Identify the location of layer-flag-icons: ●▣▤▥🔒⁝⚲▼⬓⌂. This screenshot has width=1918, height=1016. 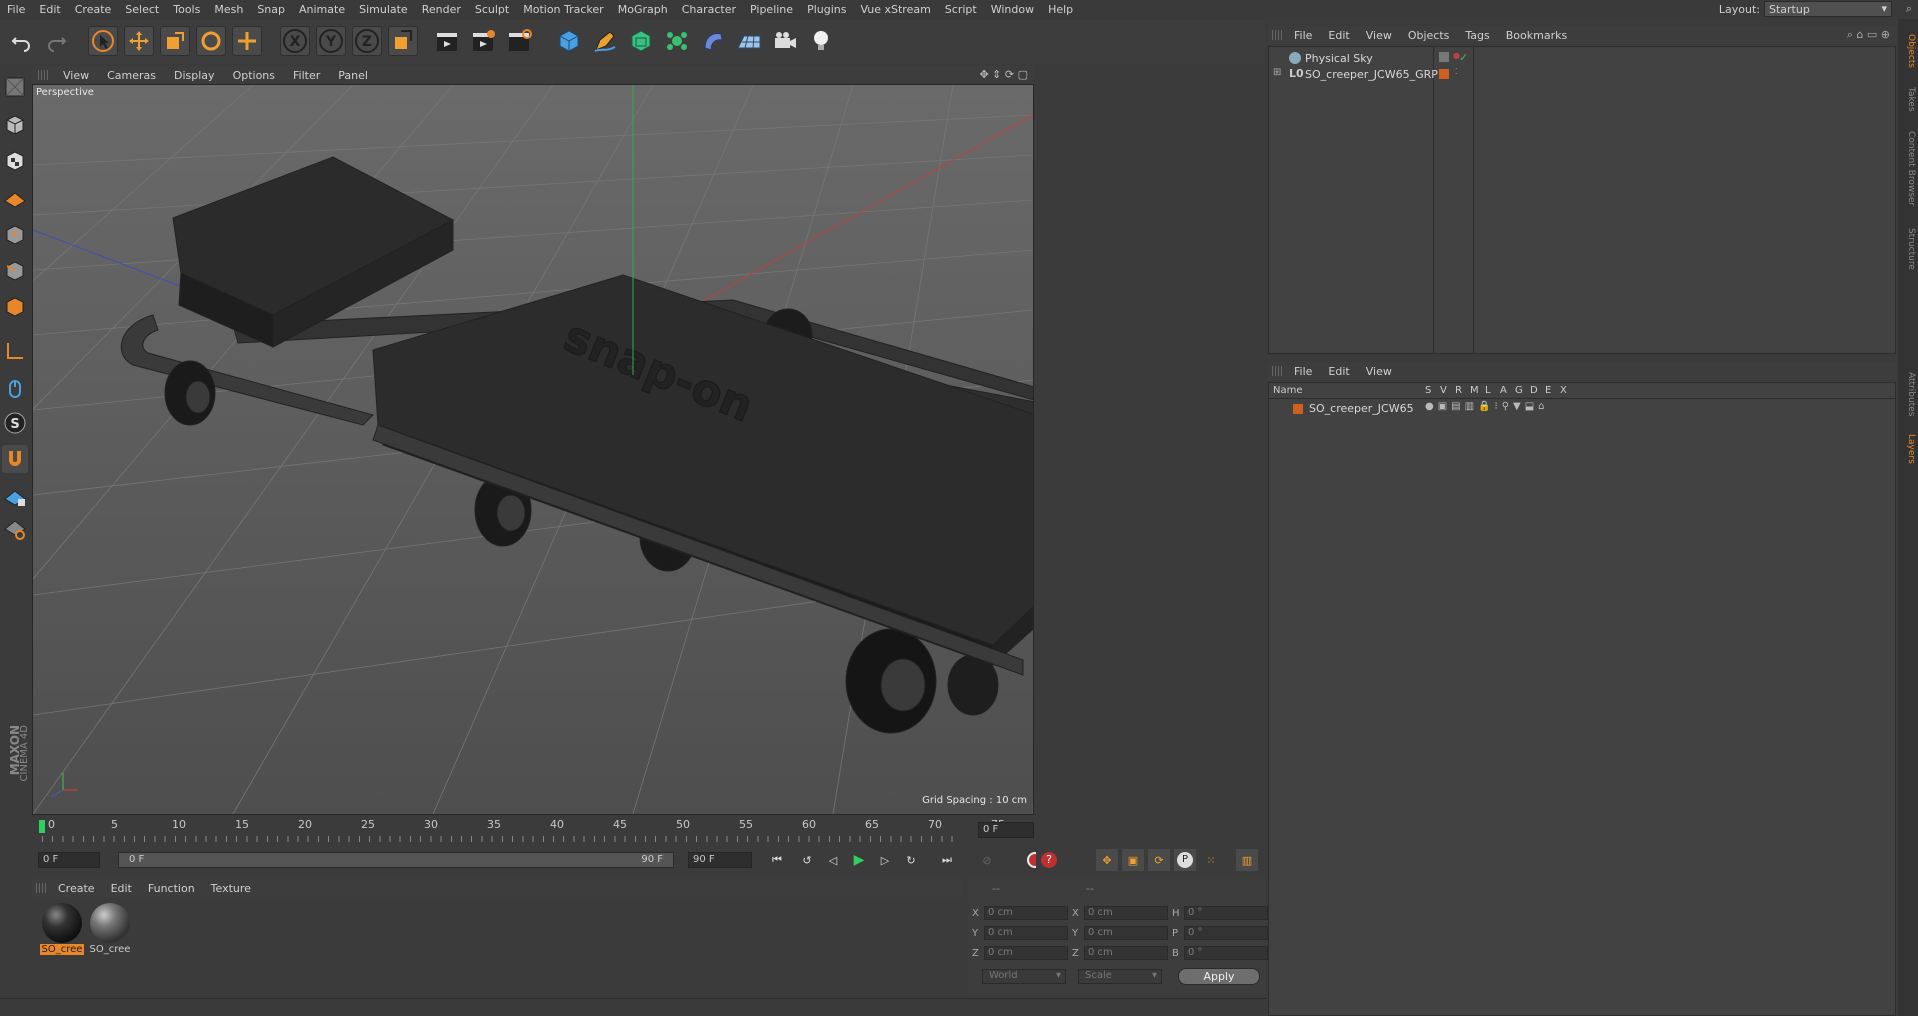
(1487, 406).